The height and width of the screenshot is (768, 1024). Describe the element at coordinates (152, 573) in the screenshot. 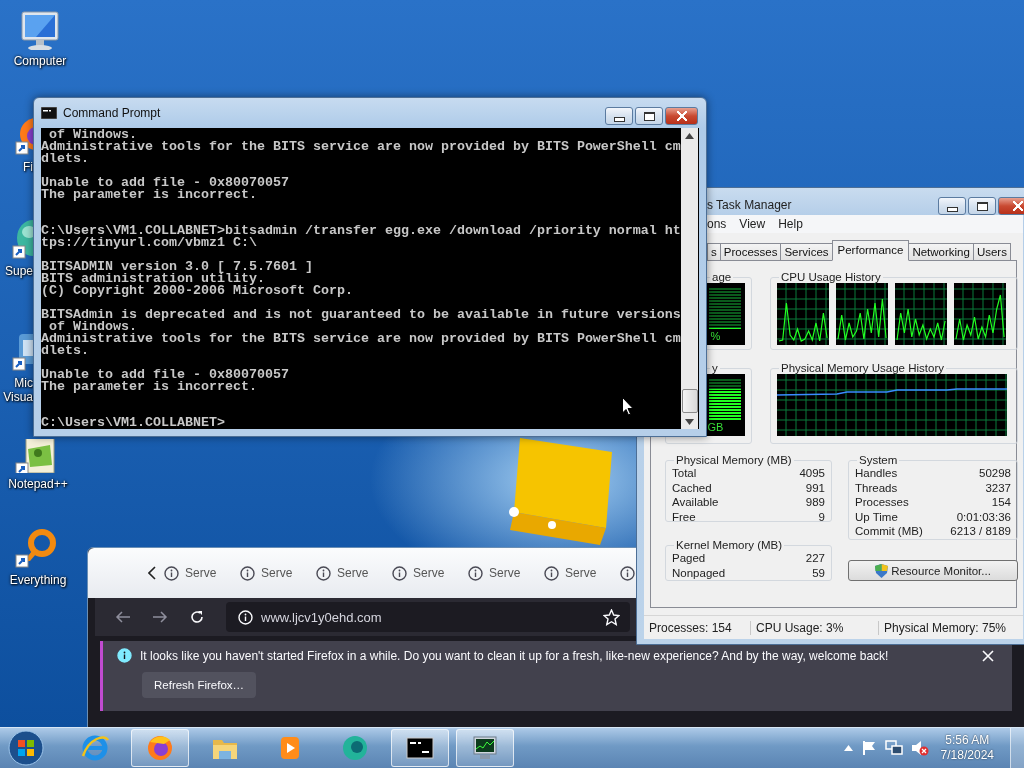

I see `scroll-left-icon` at that location.